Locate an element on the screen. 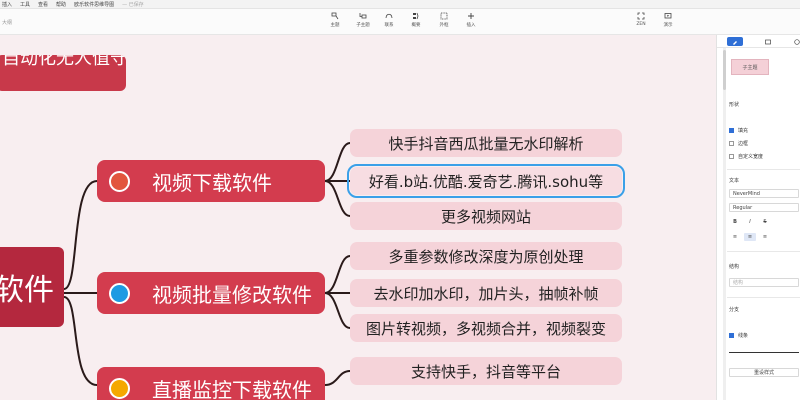 This screenshot has width=800, height=400. toolbar: 大纲 主题 子主题 联系 概要 外框 插入 ZEN 演示 is located at coordinates (400, 22).